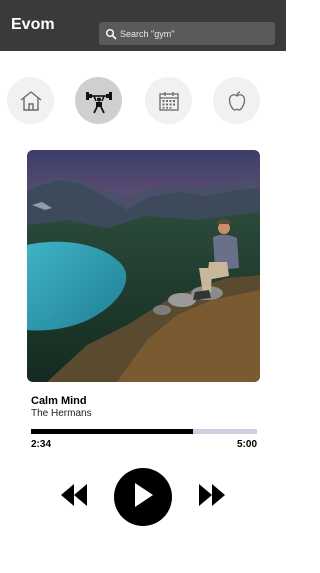 This screenshot has width=320, height=573. I want to click on dumbbell-person-icon, so click(99, 101).